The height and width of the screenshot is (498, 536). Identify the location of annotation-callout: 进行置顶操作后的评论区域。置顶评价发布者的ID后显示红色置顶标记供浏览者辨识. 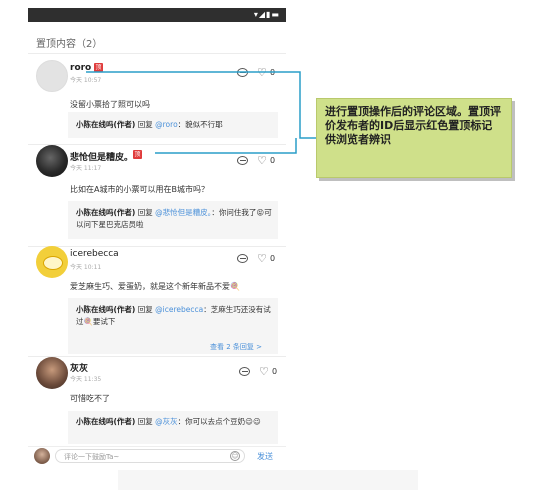
(414, 138).